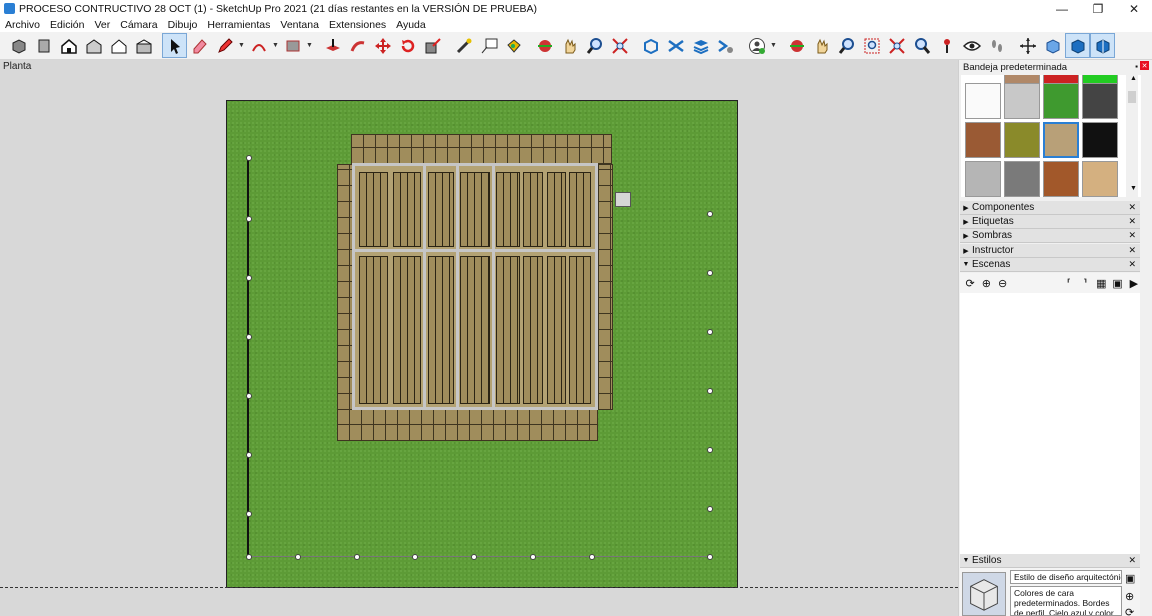  What do you see at coordinates (1066, 577) in the screenshot?
I see `style-name-field: Estilo de diseño arquitectónico` at bounding box center [1066, 577].